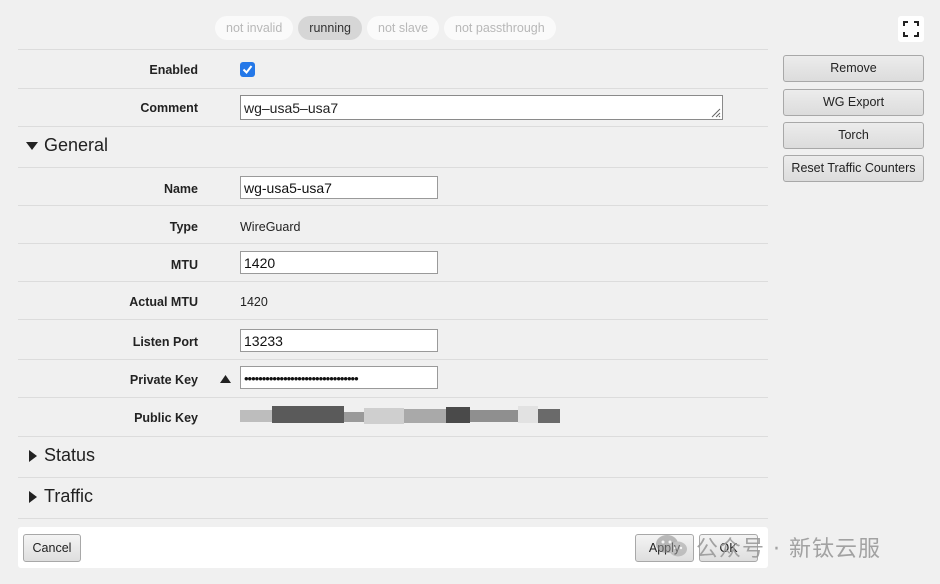 Image resolution: width=940 pixels, height=584 pixels. I want to click on listen-port-row: Listen Port 13233, so click(393, 339).